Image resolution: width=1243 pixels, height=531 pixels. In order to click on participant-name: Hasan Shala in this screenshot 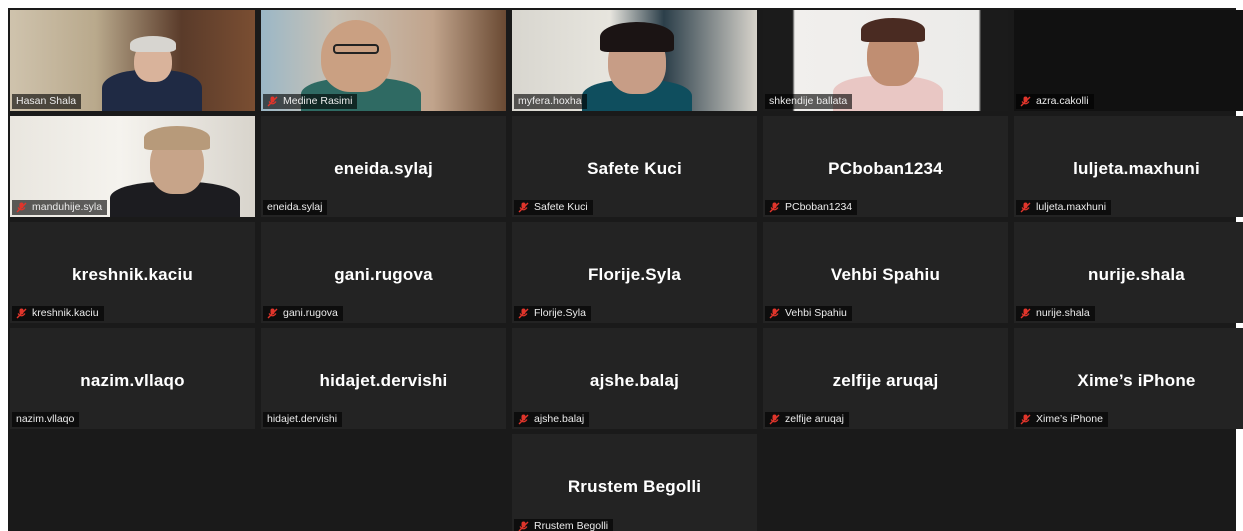, I will do `click(46, 101)`.